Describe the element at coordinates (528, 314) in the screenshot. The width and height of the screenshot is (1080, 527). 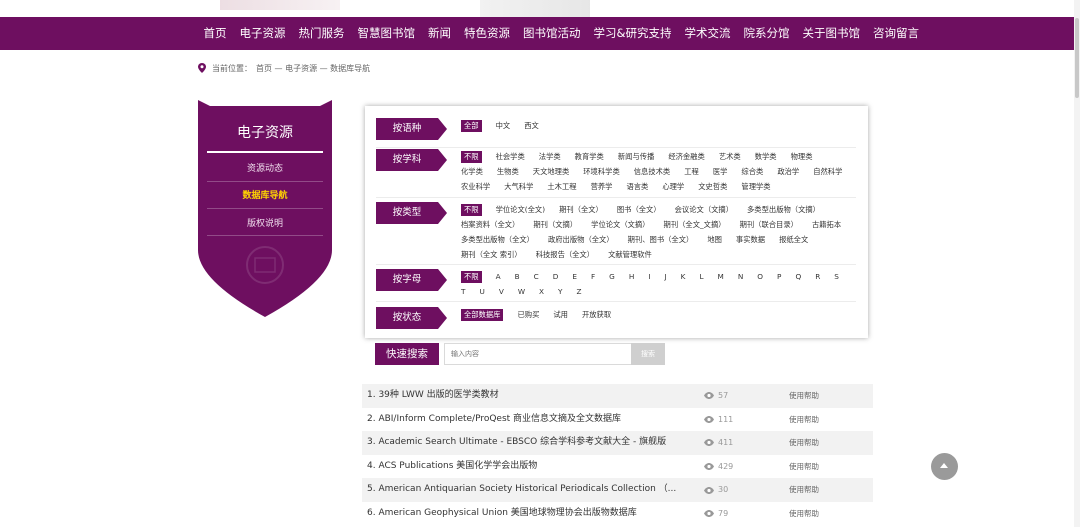
I see `filter-option-status: 已购买` at that location.